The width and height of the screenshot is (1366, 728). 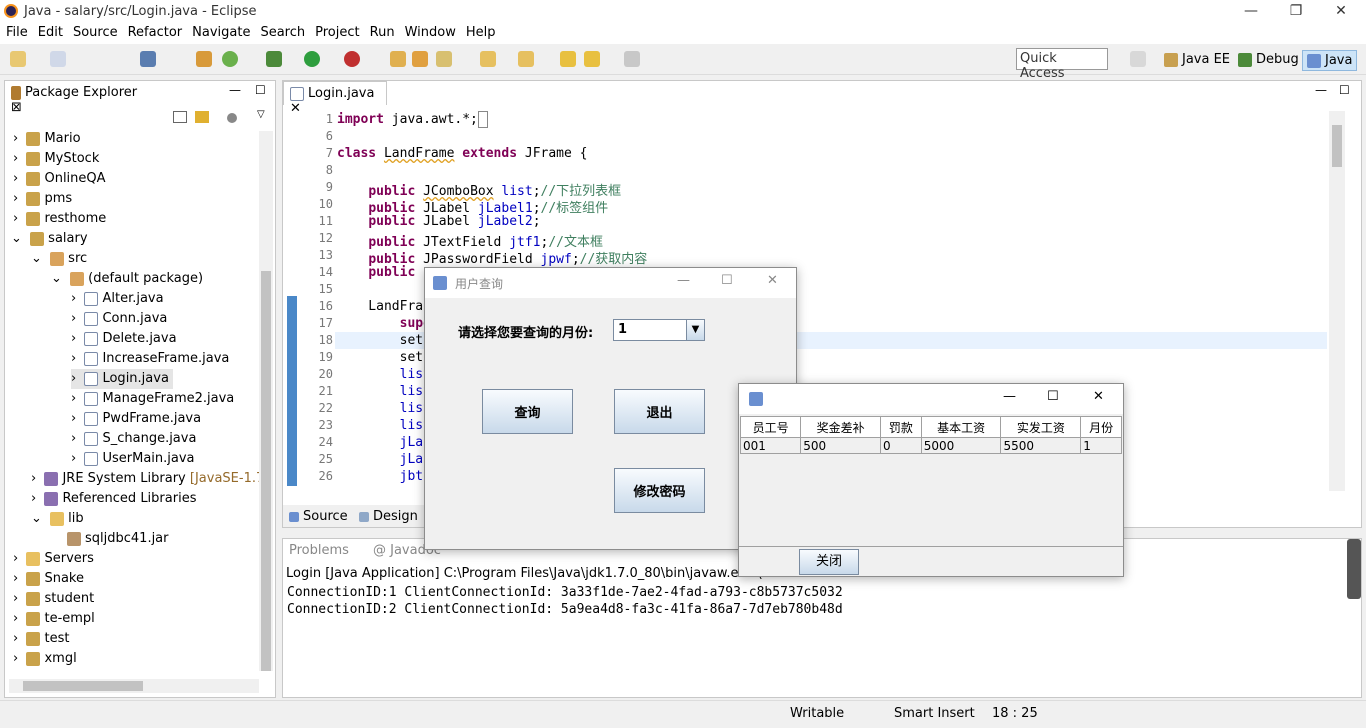 I want to click on close-result-button: 关闭, so click(x=829, y=562).